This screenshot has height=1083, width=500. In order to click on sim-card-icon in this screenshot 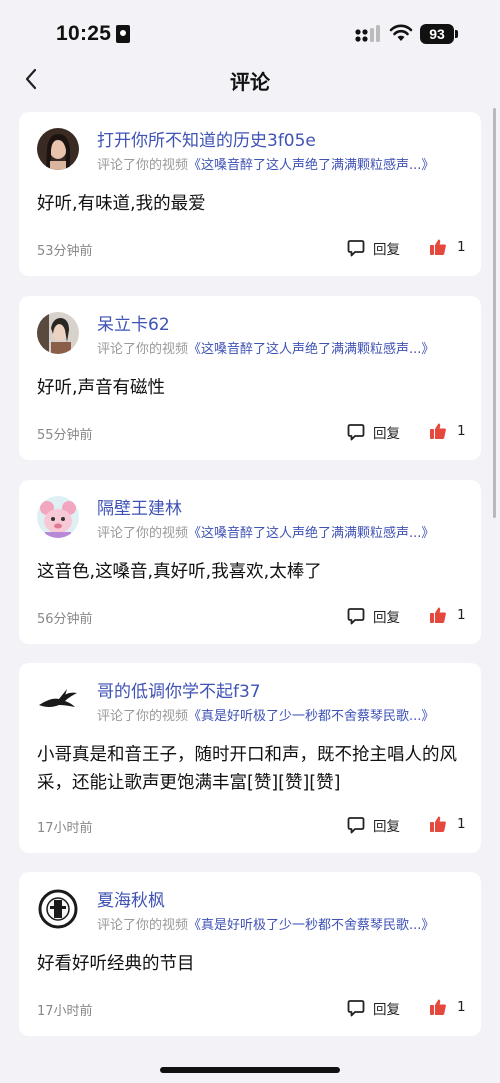, I will do `click(123, 34)`.